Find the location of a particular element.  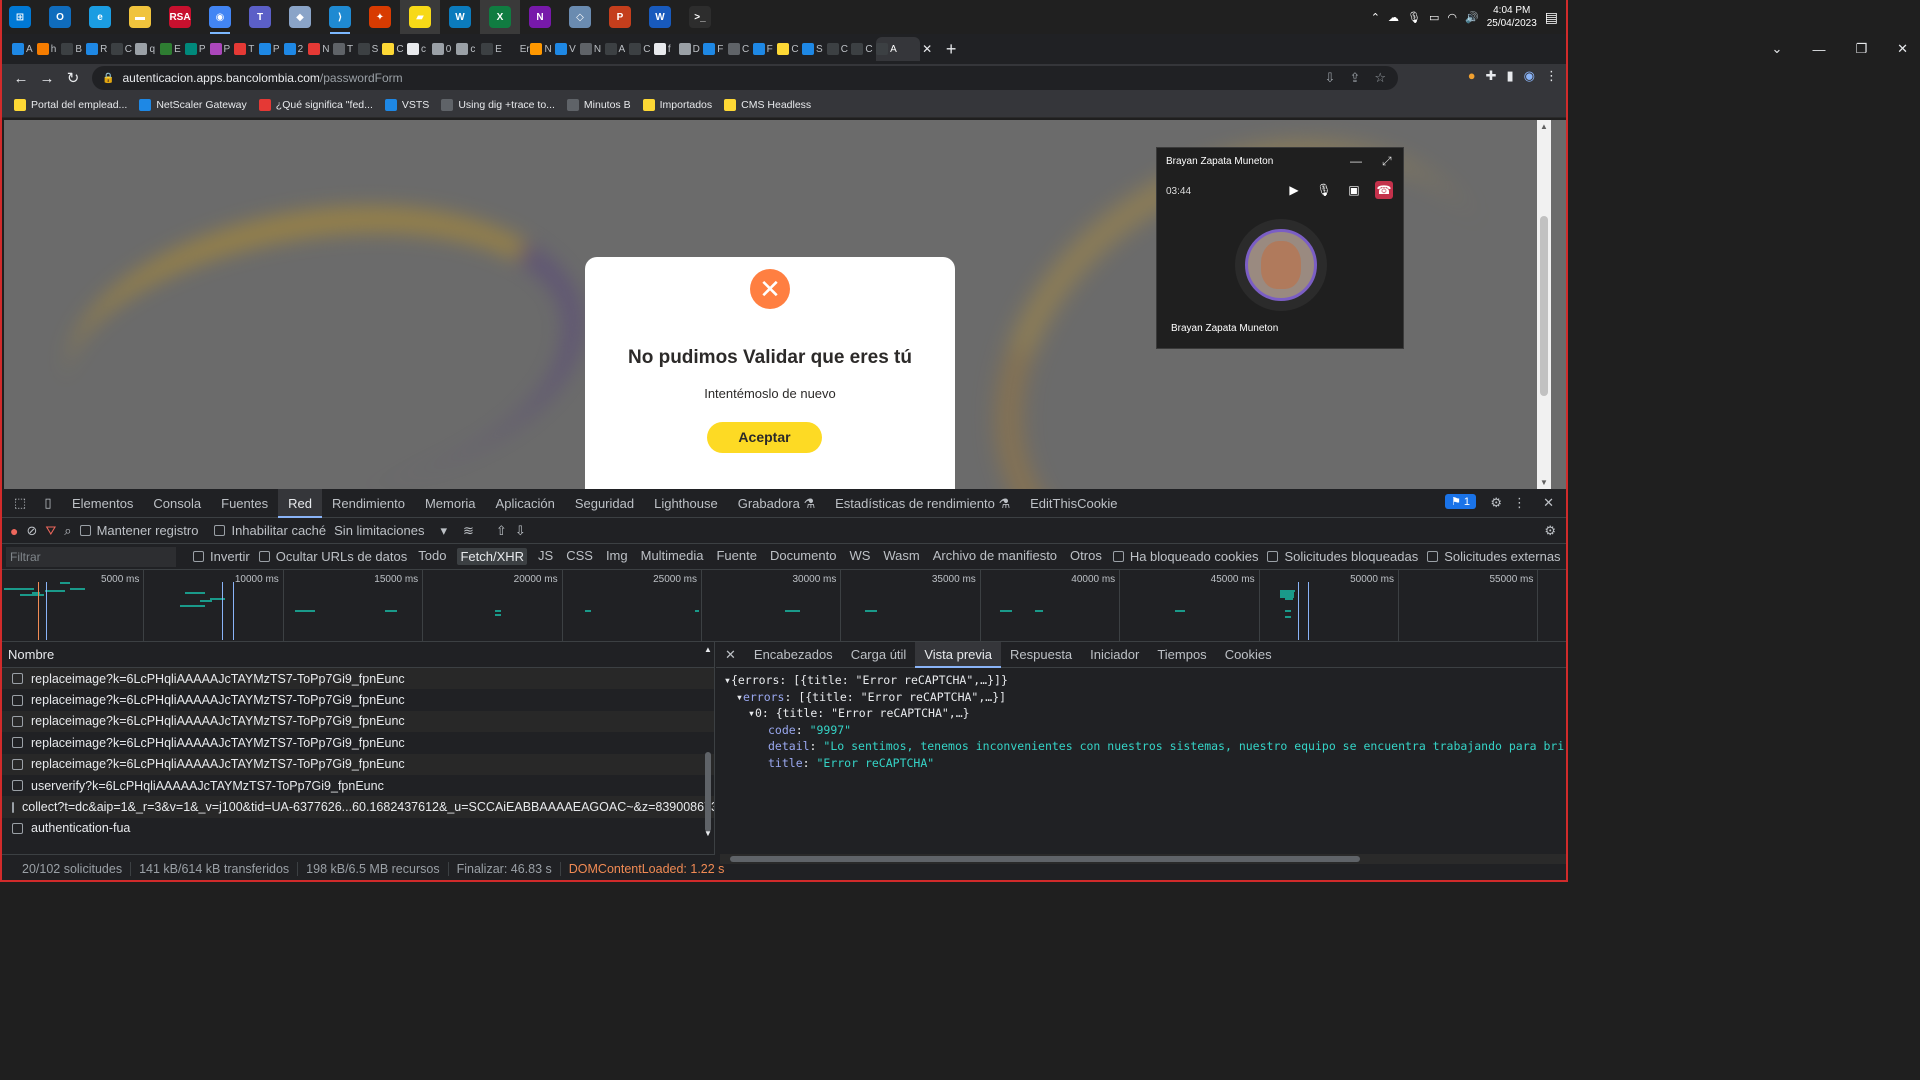

taskbar-app-button: >_ is located at coordinates (700, 17).